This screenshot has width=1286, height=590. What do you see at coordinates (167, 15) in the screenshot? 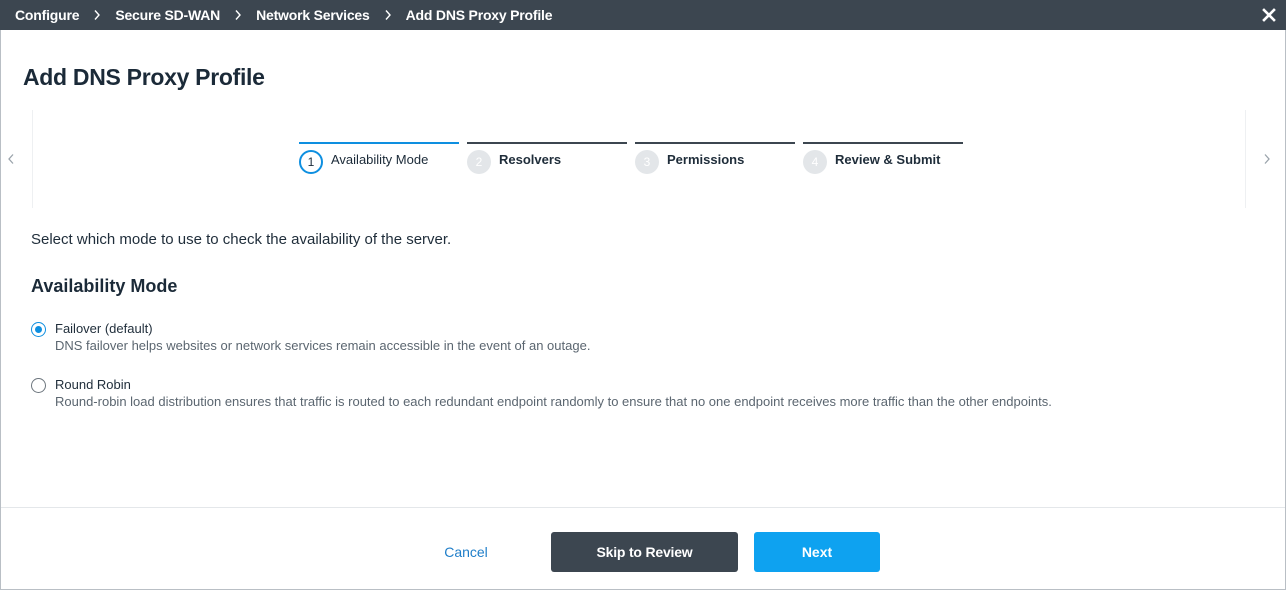
I see `breadcrumb-secure-sd-wan: Secure SD-WAN` at bounding box center [167, 15].